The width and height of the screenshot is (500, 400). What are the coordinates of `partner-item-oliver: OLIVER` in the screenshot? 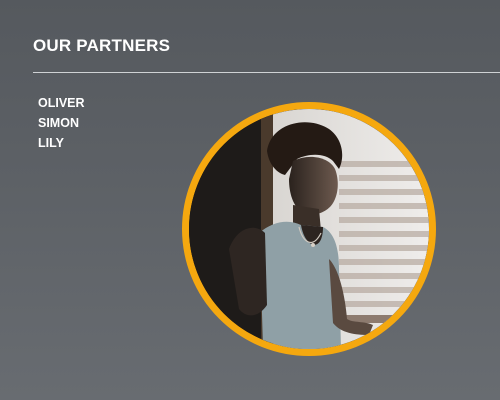 It's located at (61, 103).